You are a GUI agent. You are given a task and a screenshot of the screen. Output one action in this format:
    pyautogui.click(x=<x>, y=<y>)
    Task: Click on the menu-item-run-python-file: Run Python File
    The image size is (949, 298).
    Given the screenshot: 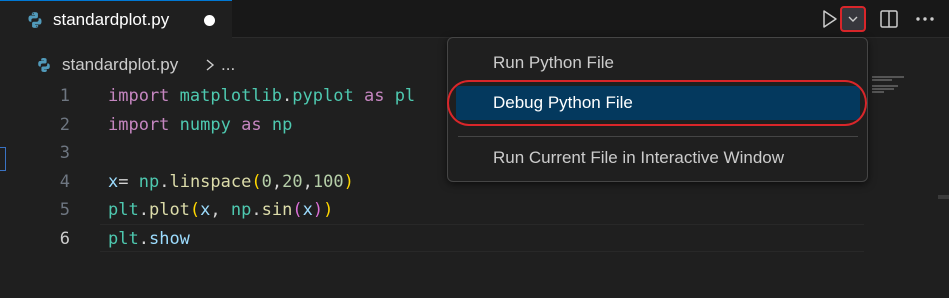 What is the action you would take?
    pyautogui.click(x=658, y=63)
    